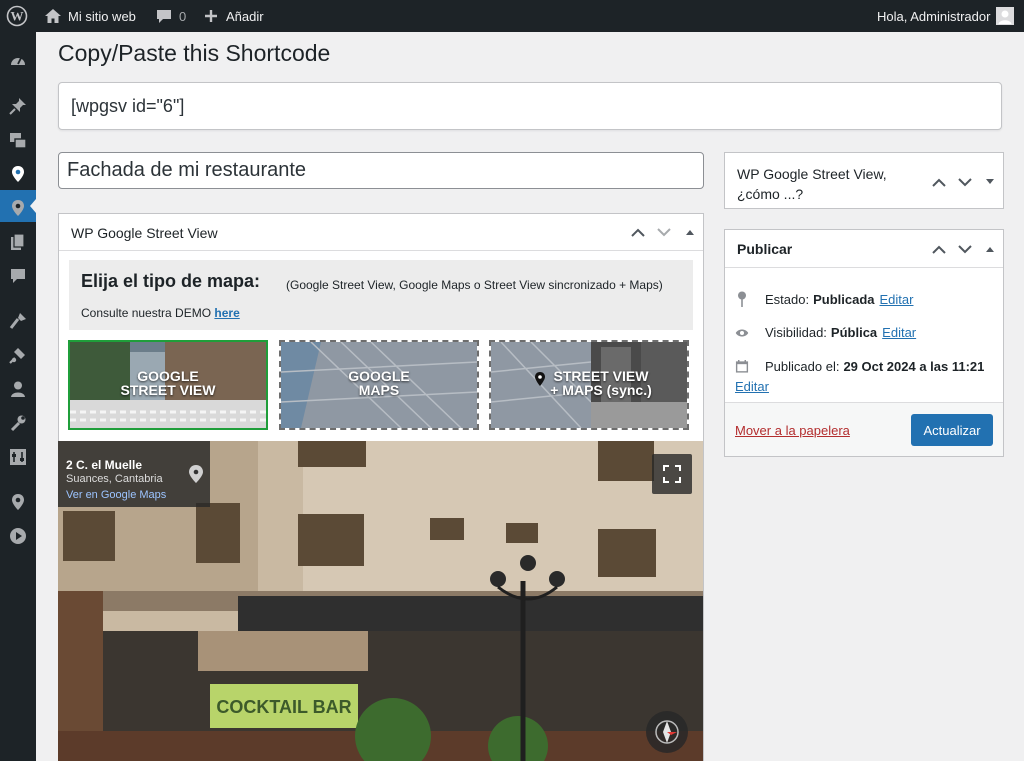 This screenshot has height=761, width=1024. I want to click on admin-sidebar, so click(18, 396).